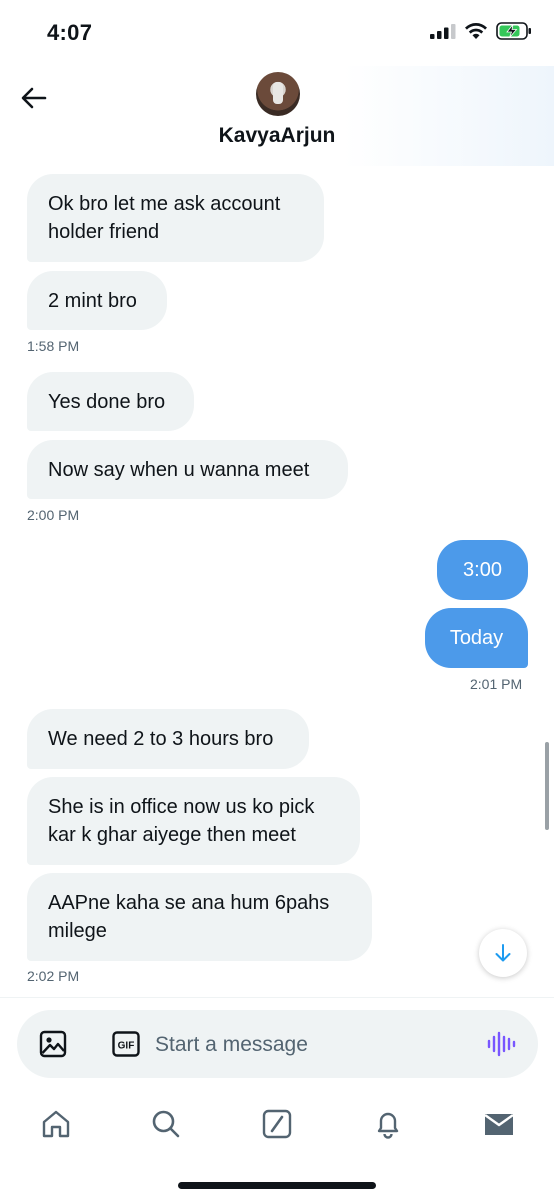 The height and width of the screenshot is (1200, 554). I want to click on gif-icon: GIF, so click(126, 1044).